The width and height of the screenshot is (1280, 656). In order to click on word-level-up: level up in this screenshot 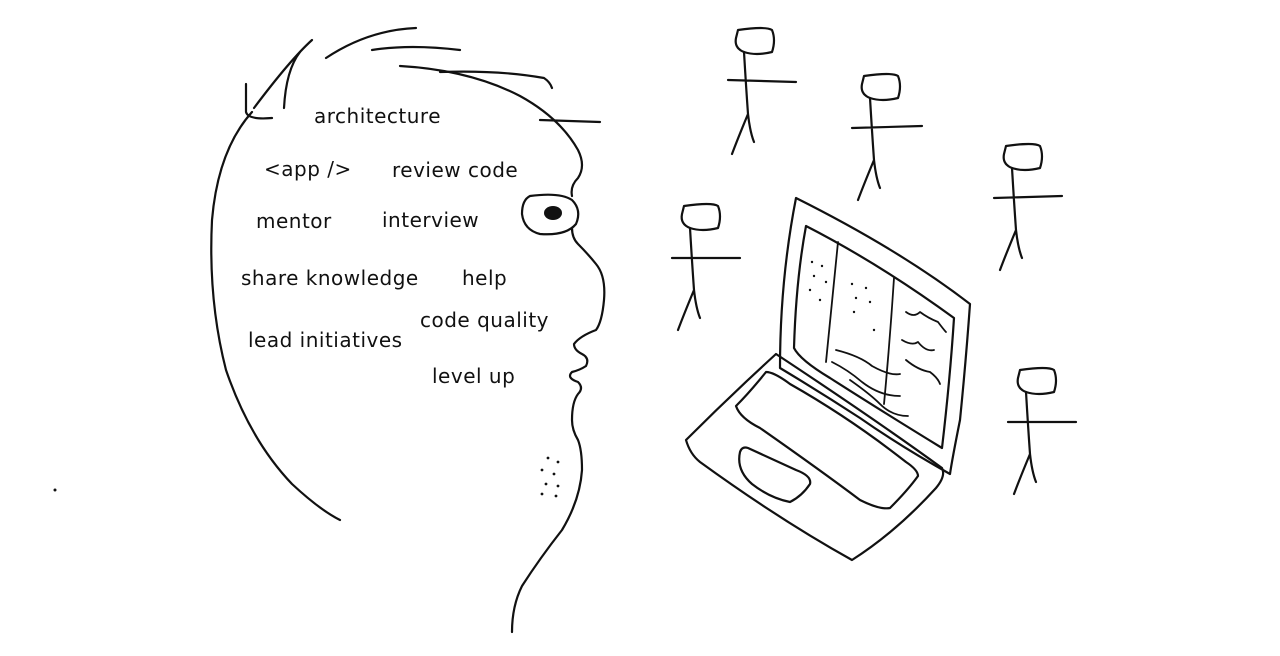, I will do `click(474, 376)`.